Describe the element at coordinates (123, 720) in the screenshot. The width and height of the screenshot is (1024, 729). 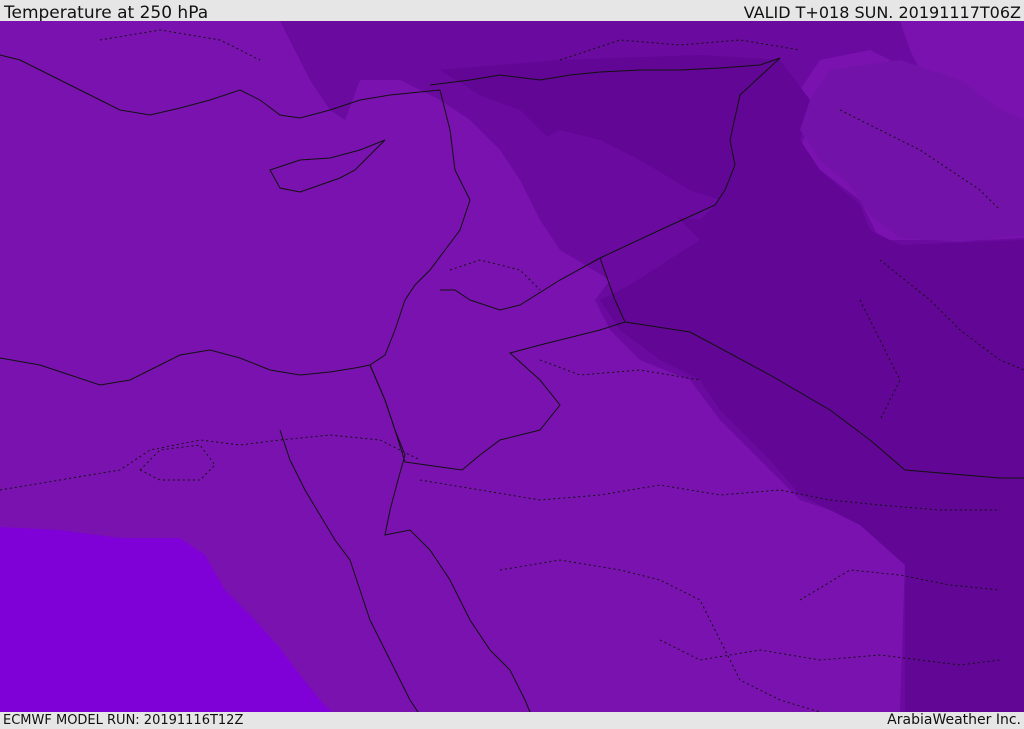
I see `model-run-label: ECMWF MODEL RUN: 20191116T12Z` at that location.